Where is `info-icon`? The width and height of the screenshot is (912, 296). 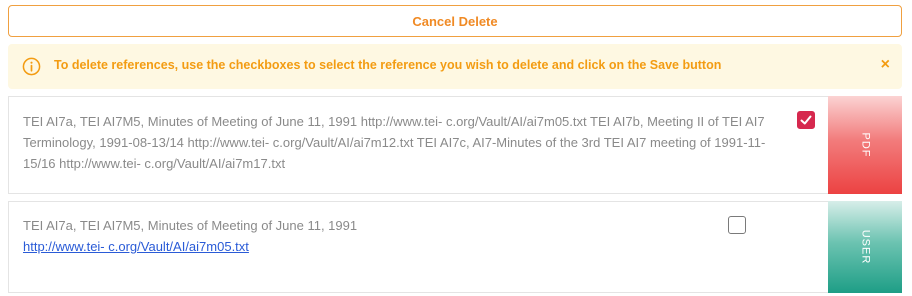 info-icon is located at coordinates (31, 66).